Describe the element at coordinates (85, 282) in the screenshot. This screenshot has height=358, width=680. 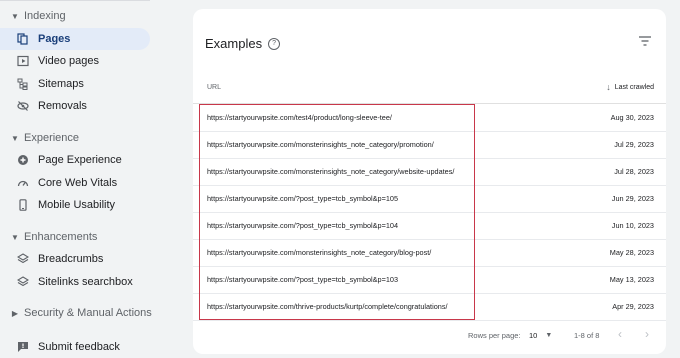
I see `sidebar-item-label: Sitelinks searchbox` at that location.